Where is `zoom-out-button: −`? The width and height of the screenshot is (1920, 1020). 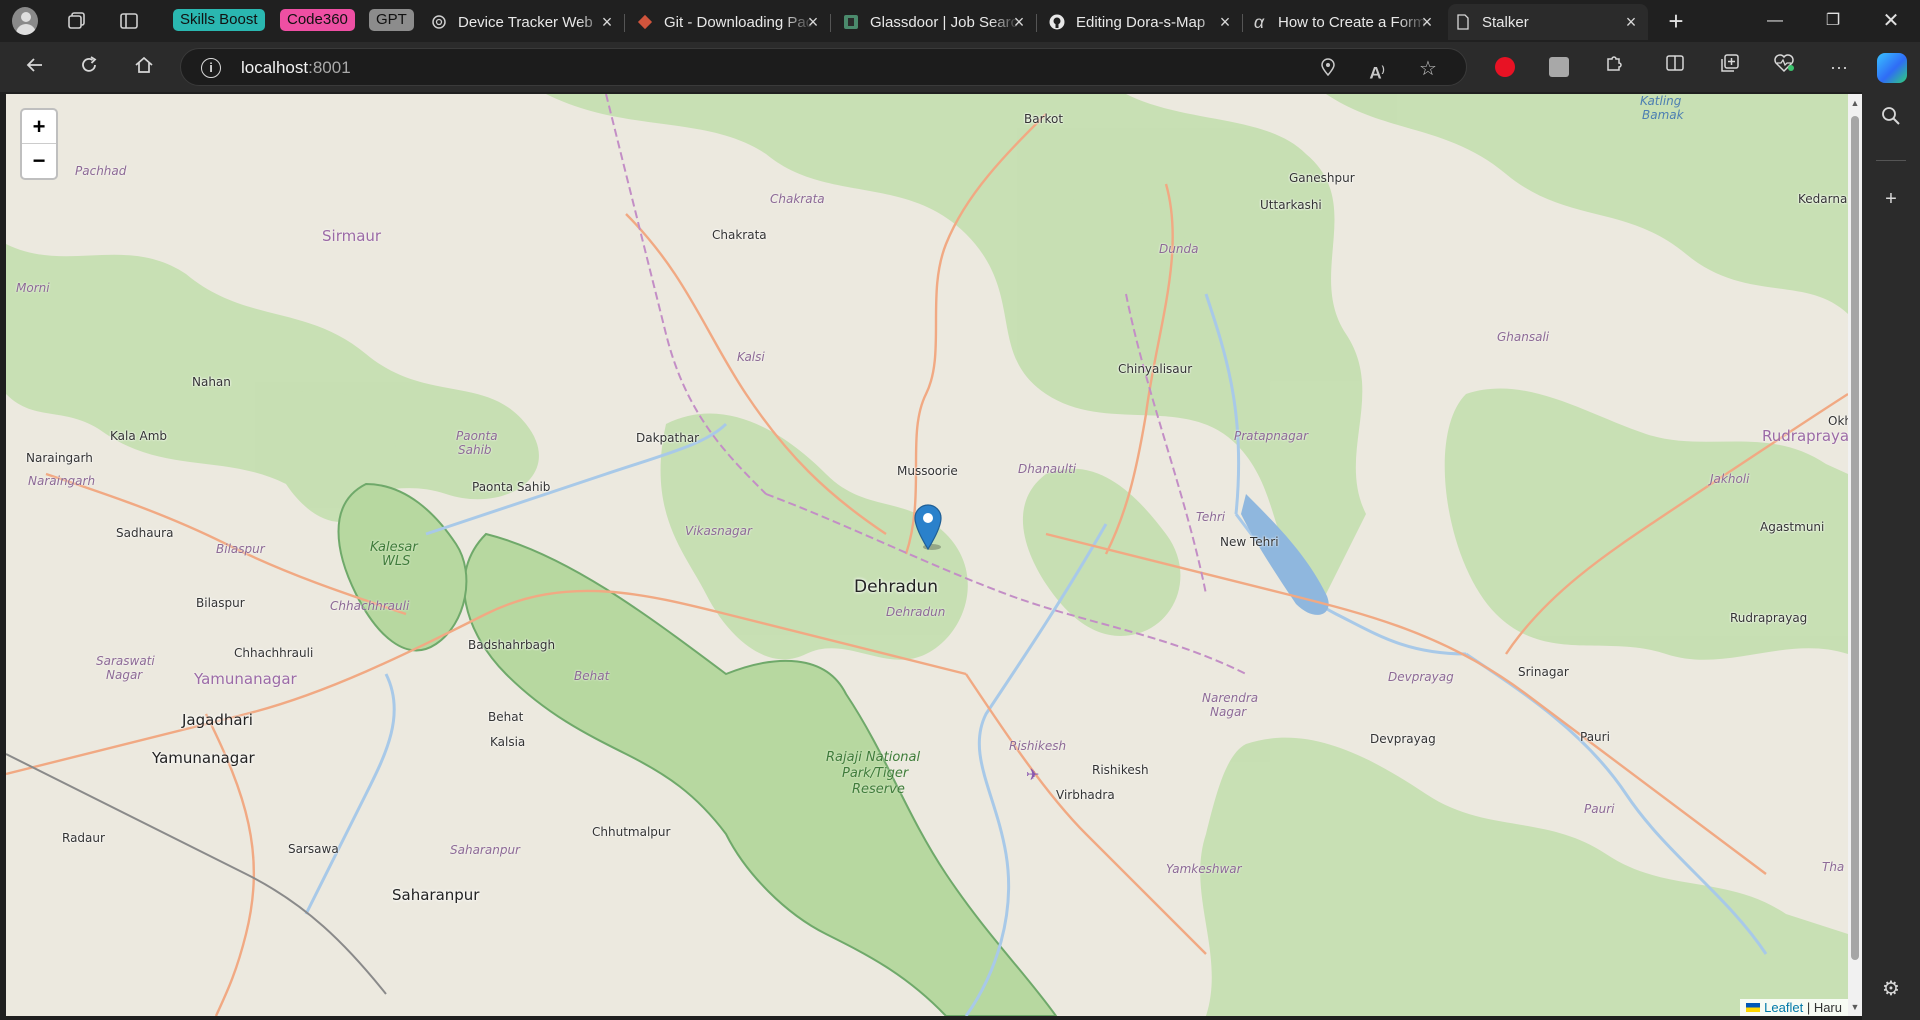
zoom-out-button: − is located at coordinates (39, 161).